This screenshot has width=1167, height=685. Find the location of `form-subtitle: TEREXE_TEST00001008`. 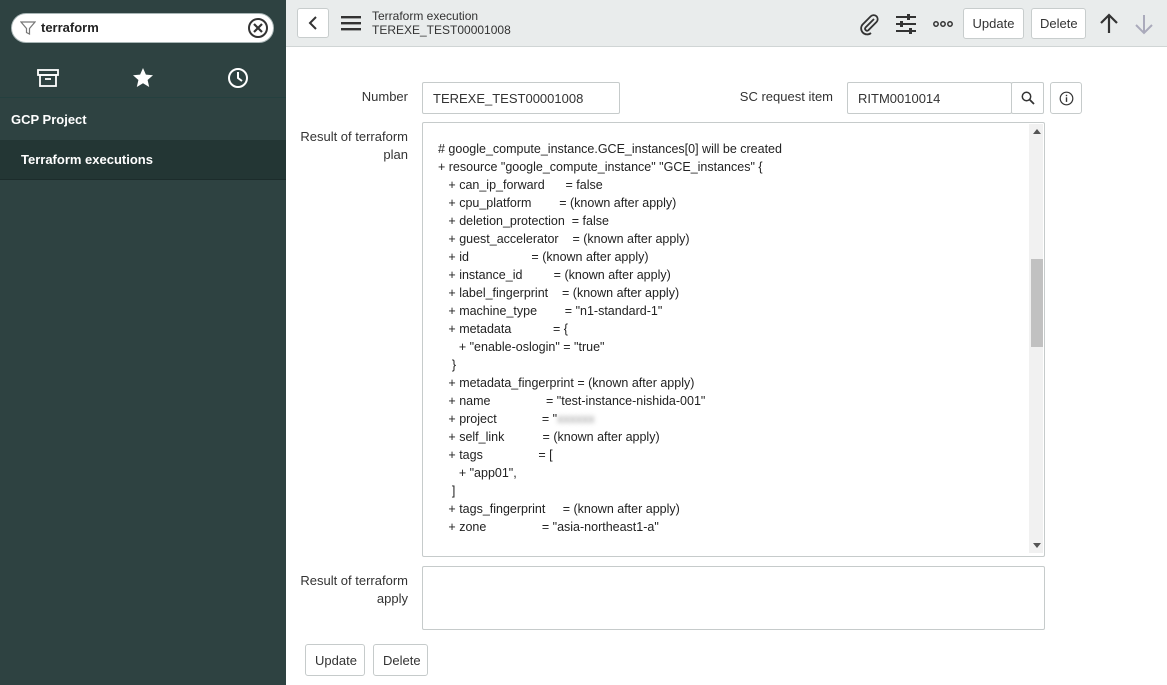

form-subtitle: TEREXE_TEST00001008 is located at coordinates (441, 30).